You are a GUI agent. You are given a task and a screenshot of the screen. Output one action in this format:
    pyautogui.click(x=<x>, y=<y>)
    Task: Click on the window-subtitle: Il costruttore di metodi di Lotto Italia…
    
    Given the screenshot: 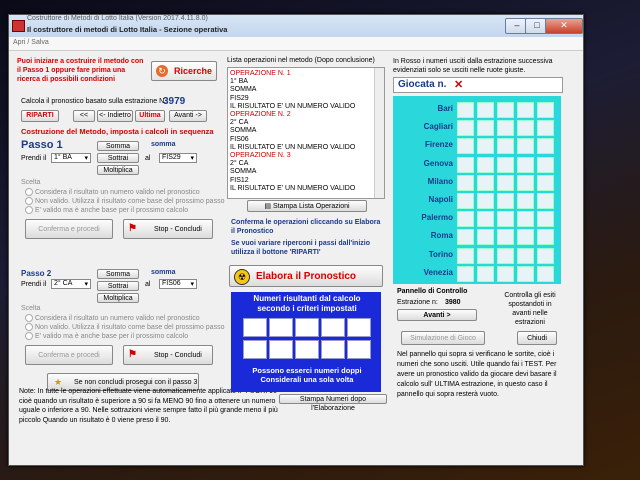 What is the action you would take?
    pyautogui.click(x=127, y=29)
    